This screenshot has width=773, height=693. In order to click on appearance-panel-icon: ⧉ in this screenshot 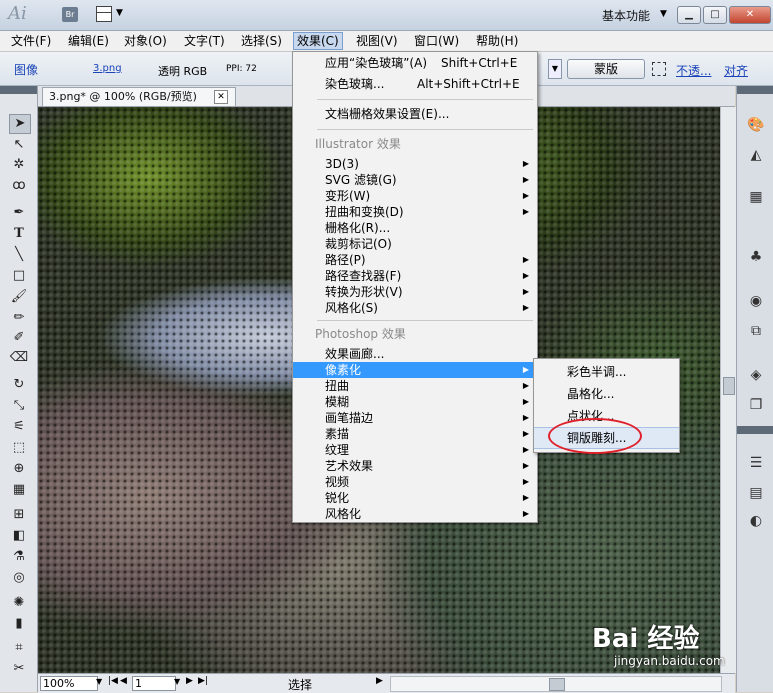, I will do `click(756, 331)`.